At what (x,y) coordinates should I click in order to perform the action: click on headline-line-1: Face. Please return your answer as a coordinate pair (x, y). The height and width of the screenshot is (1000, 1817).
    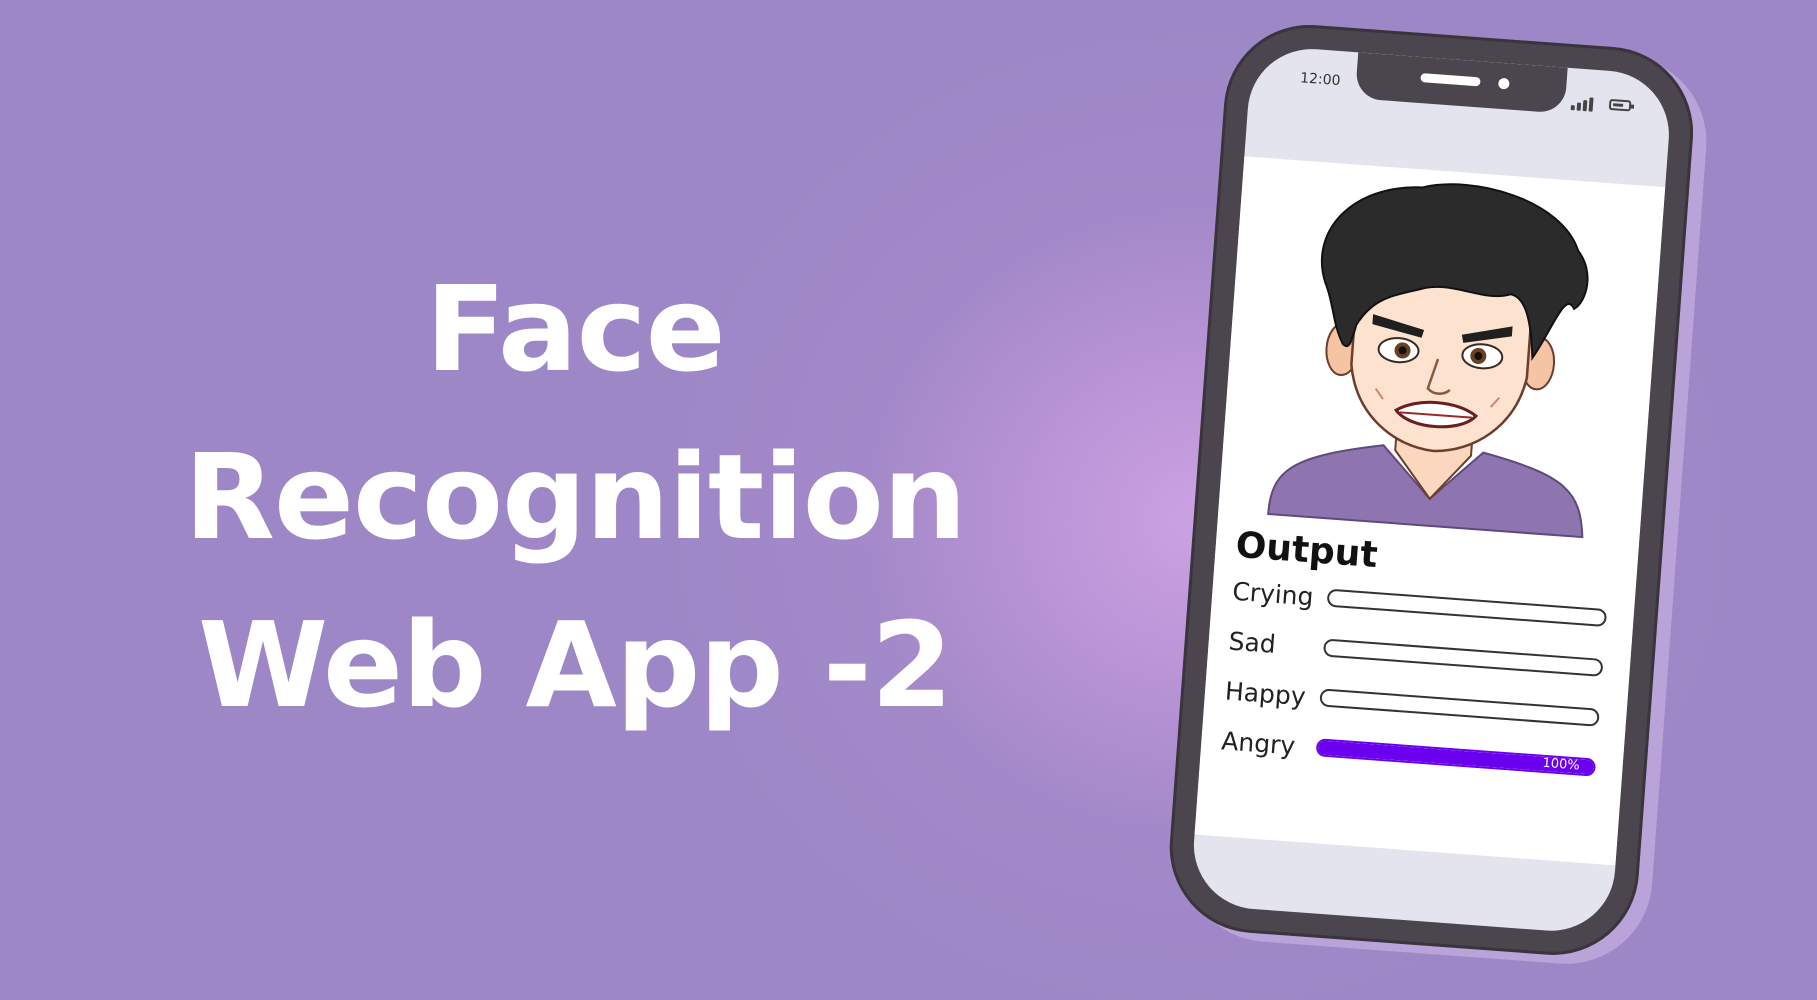
    Looking at the image, I should click on (575, 329).